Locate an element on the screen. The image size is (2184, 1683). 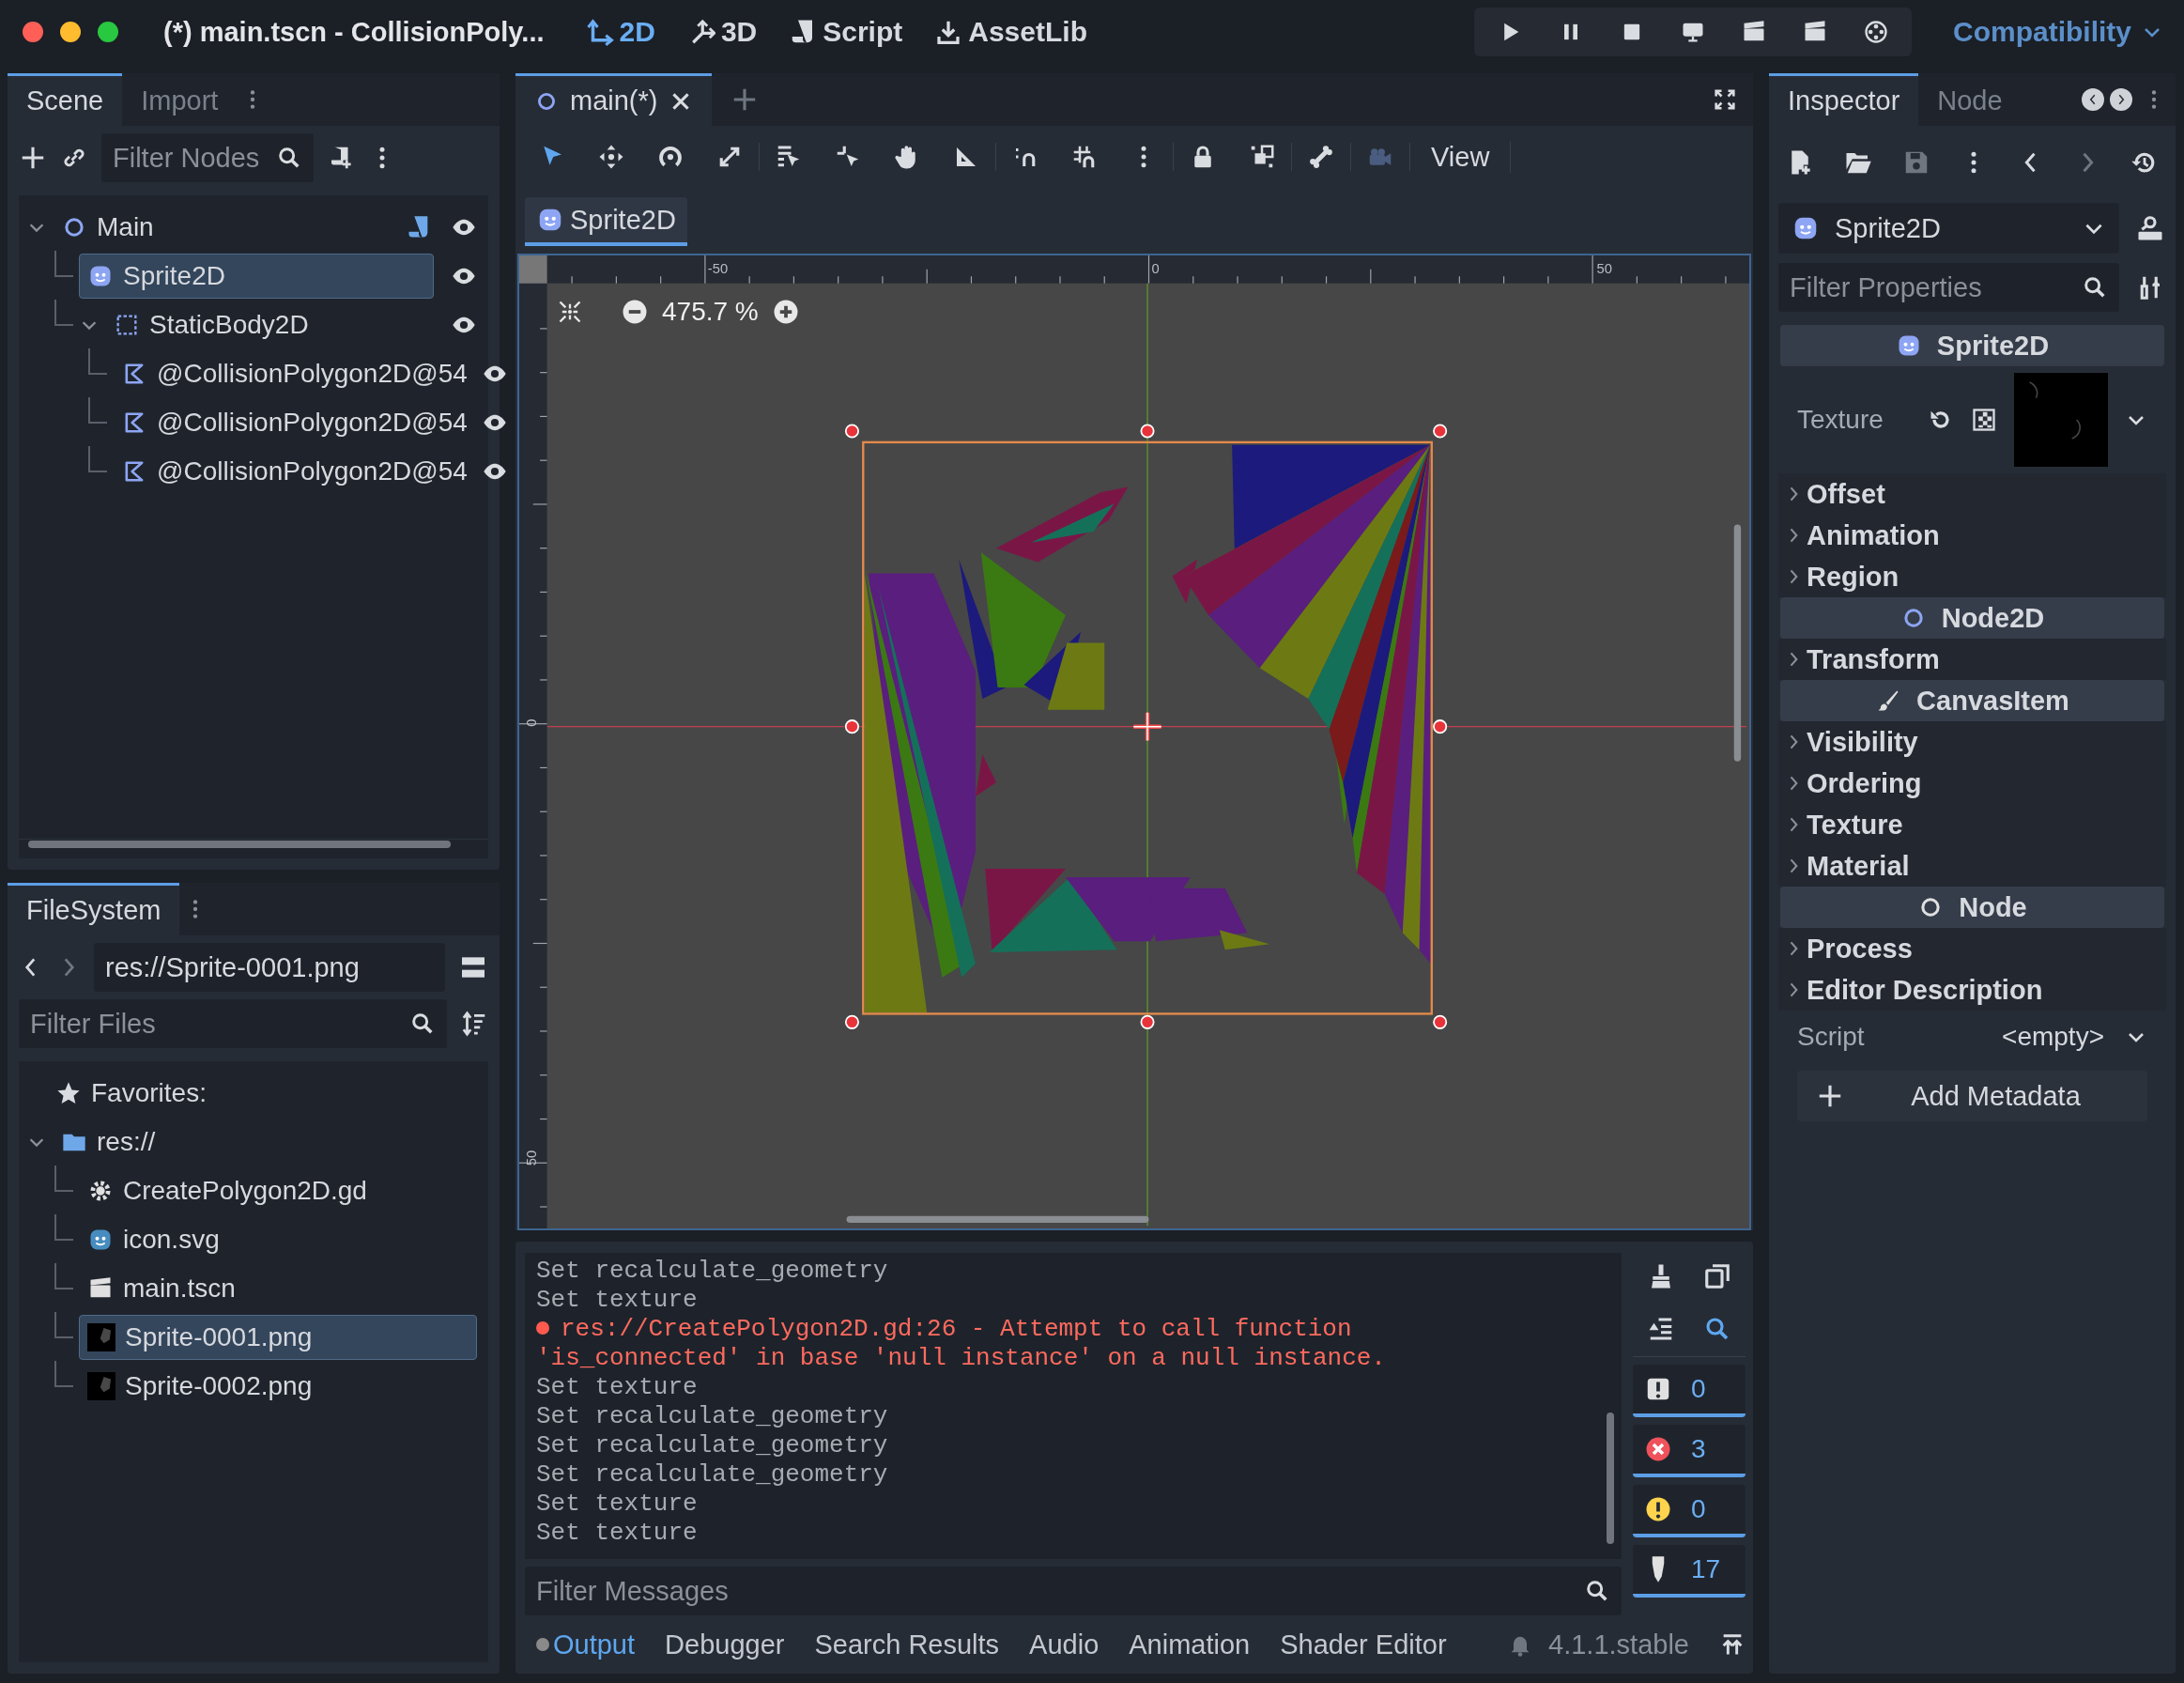
bone-icon is located at coordinates (1321, 157).